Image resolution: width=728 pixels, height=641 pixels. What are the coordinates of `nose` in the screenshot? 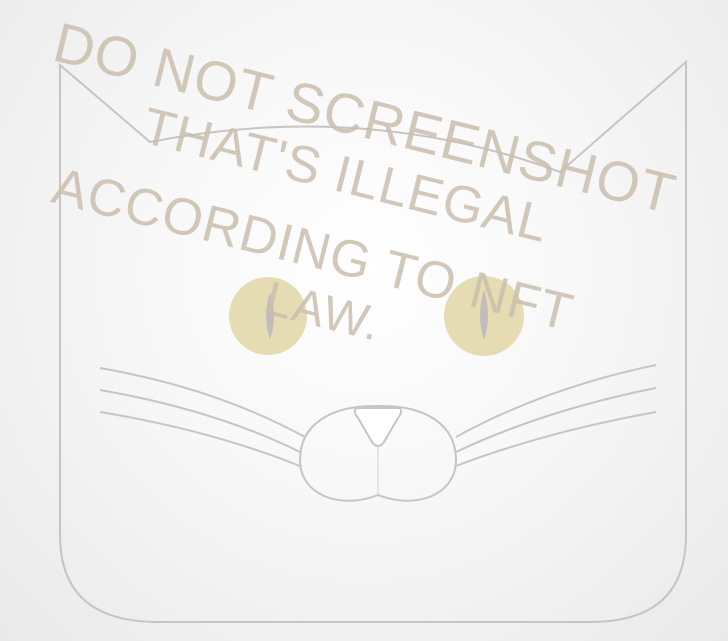 It's located at (378, 427).